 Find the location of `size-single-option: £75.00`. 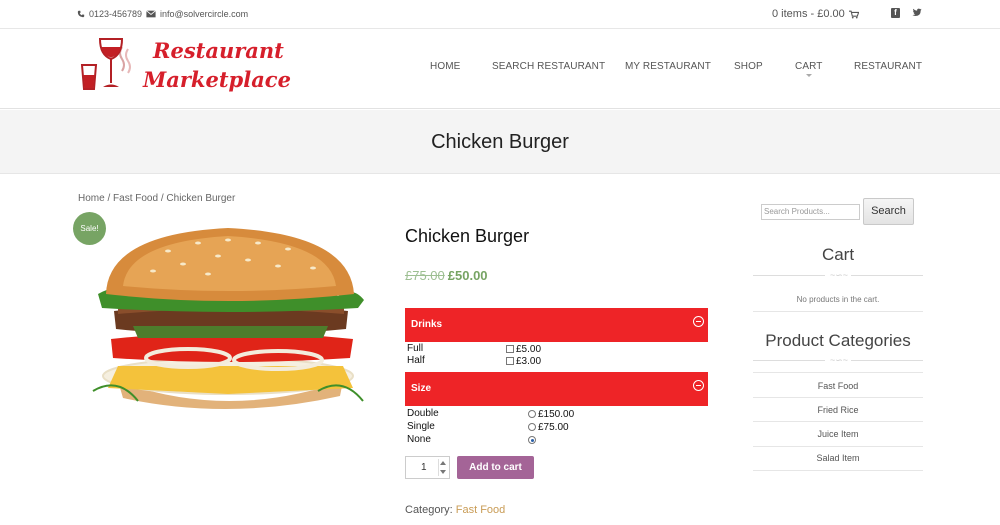

size-single-option: £75.00 is located at coordinates (548, 427).